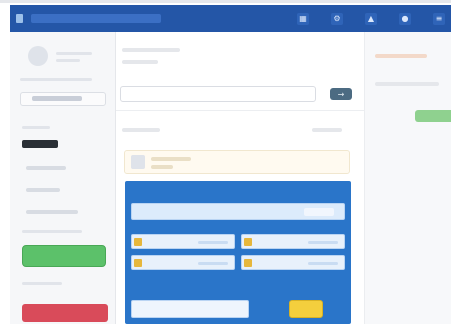 This screenshot has width=451, height=324. Describe the element at coordinates (240, 110) in the screenshot. I see `content-divider` at that location.